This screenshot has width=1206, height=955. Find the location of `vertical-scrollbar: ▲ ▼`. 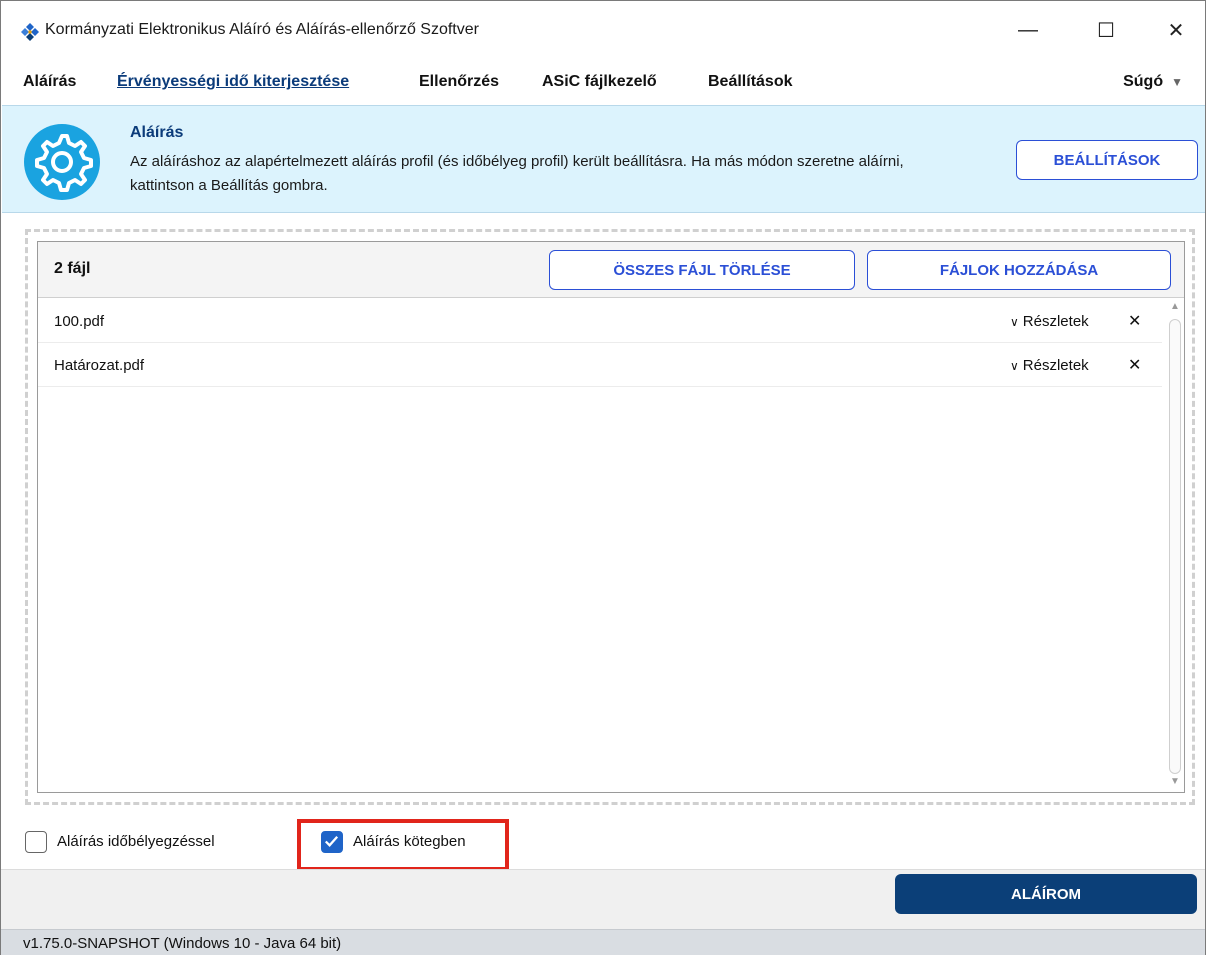

vertical-scrollbar: ▲ ▼ is located at coordinates (1175, 545).